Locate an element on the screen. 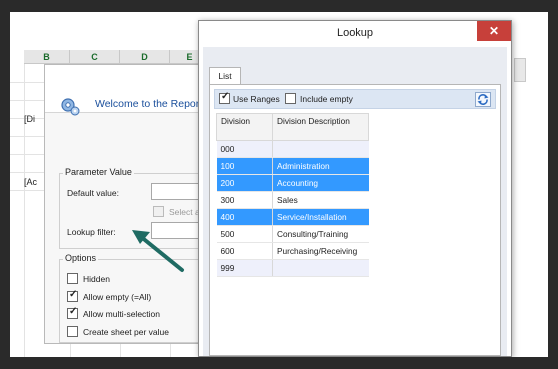 The height and width of the screenshot is (369, 558). division-description: Sales is located at coordinates (320, 200).